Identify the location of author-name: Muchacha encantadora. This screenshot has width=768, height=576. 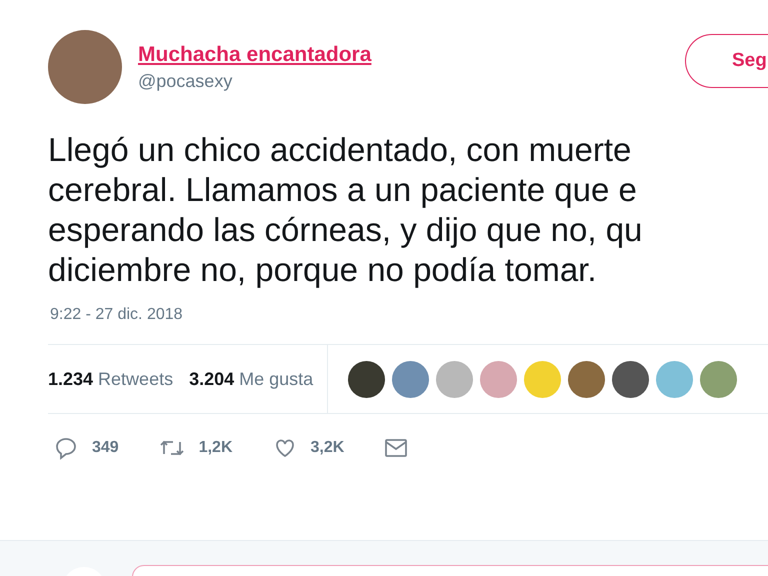
(411, 54).